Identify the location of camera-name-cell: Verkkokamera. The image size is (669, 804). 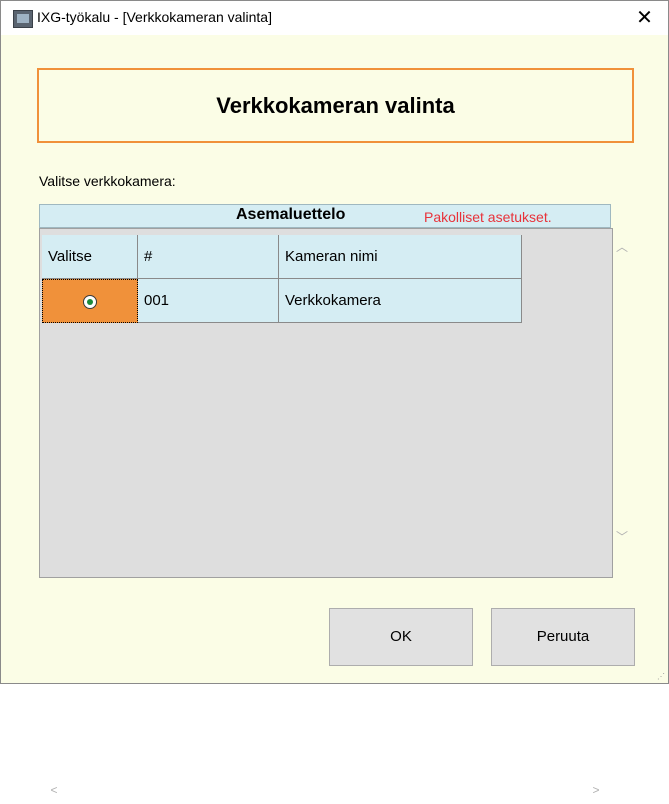
(400, 301).